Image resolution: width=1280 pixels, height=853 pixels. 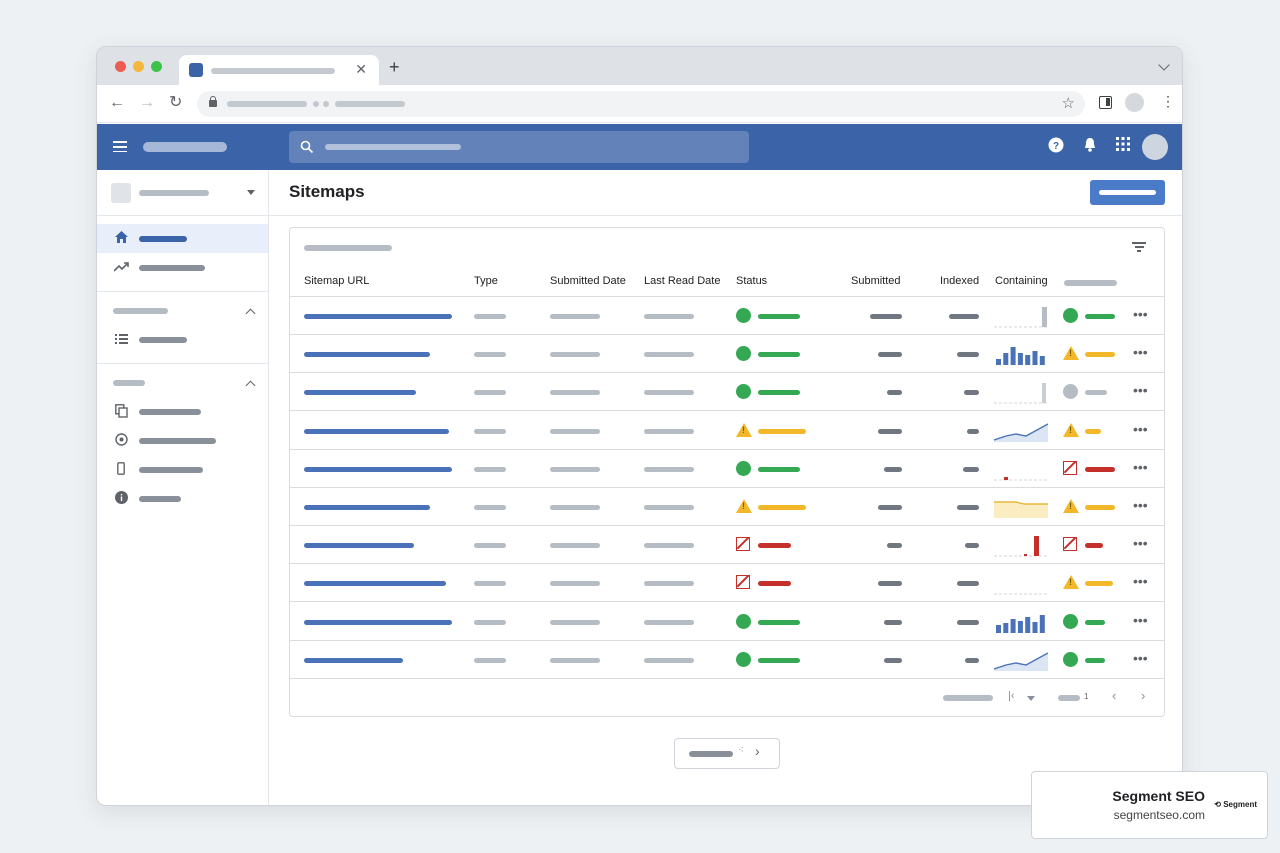 I want to click on browser-menu-icon: ⋮, so click(x=1168, y=101).